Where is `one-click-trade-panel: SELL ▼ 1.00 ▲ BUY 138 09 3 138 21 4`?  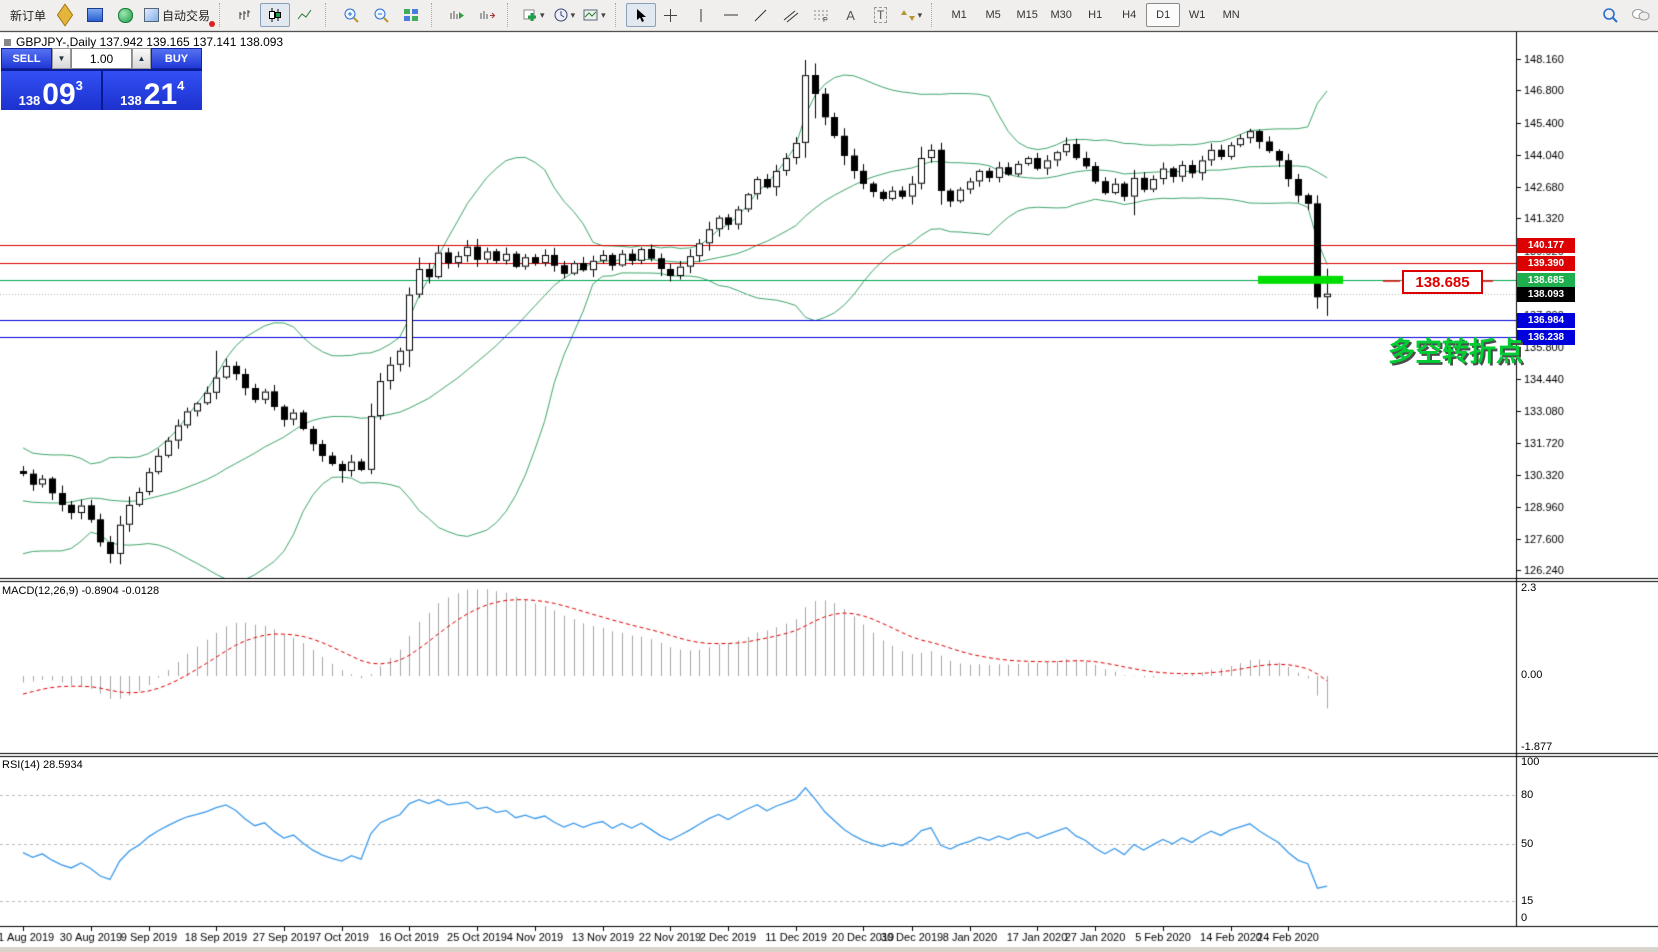
one-click-trade-panel: SELL ▼ 1.00 ▲ BUY 138 09 3 138 21 4 is located at coordinates (101, 79).